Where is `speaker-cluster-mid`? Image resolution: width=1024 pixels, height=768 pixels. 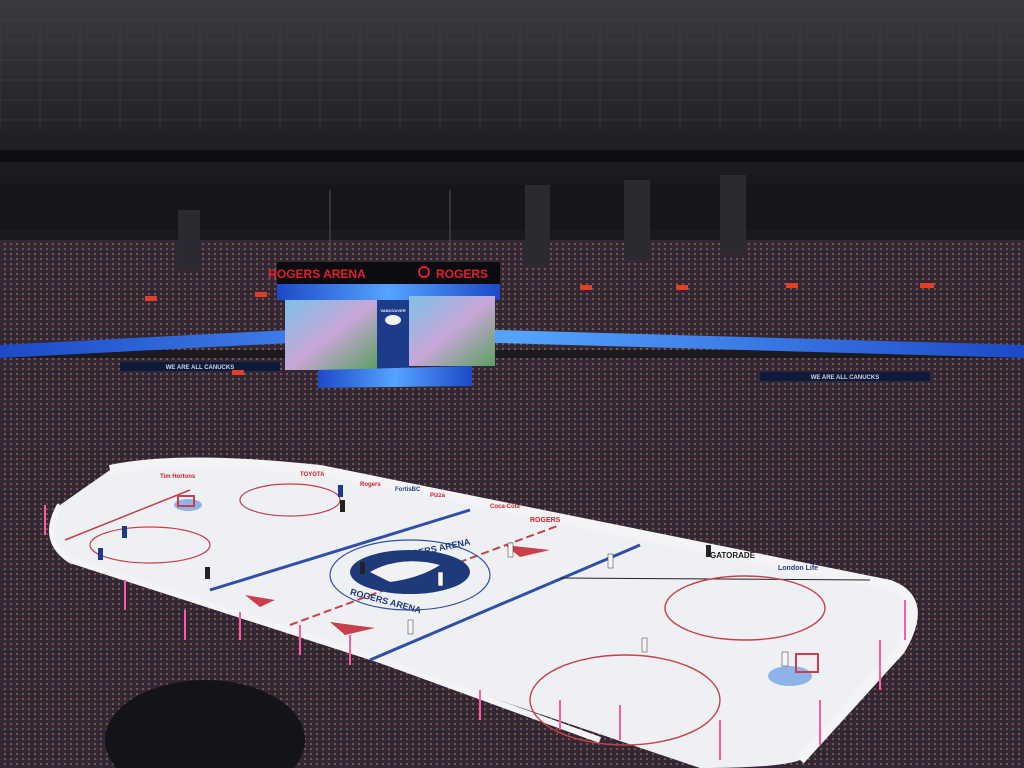
speaker-cluster-mid is located at coordinates (537, 225).